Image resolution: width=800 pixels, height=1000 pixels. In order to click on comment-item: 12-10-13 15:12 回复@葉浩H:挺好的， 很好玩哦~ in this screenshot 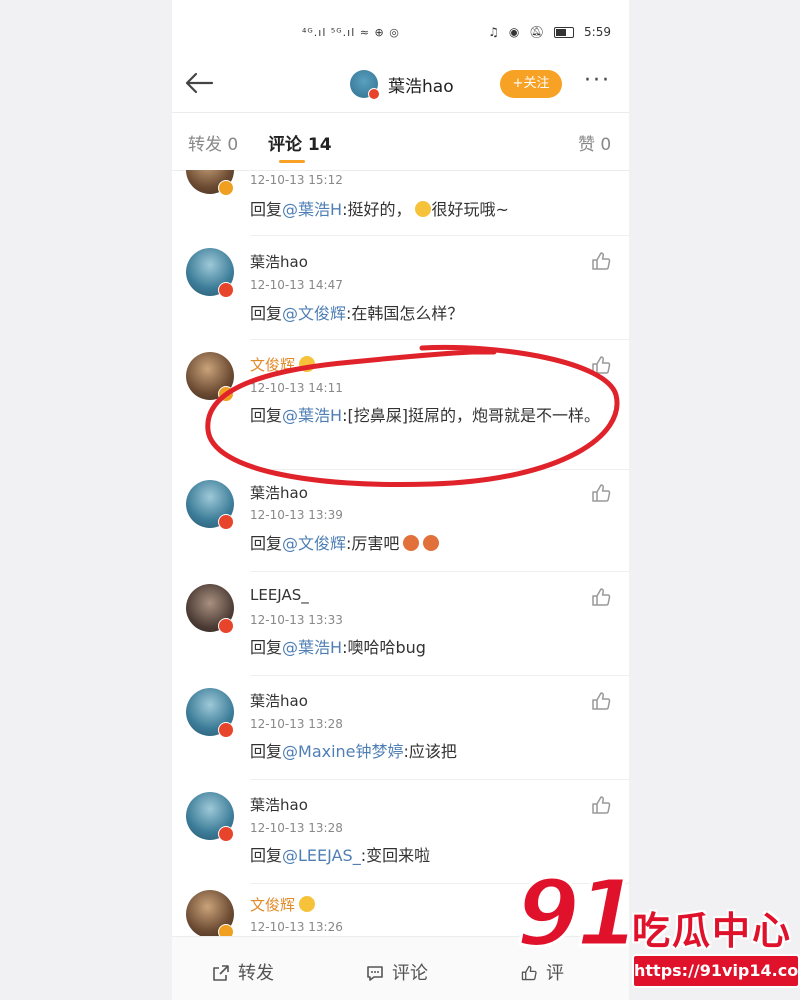, I will do `click(400, 203)`.